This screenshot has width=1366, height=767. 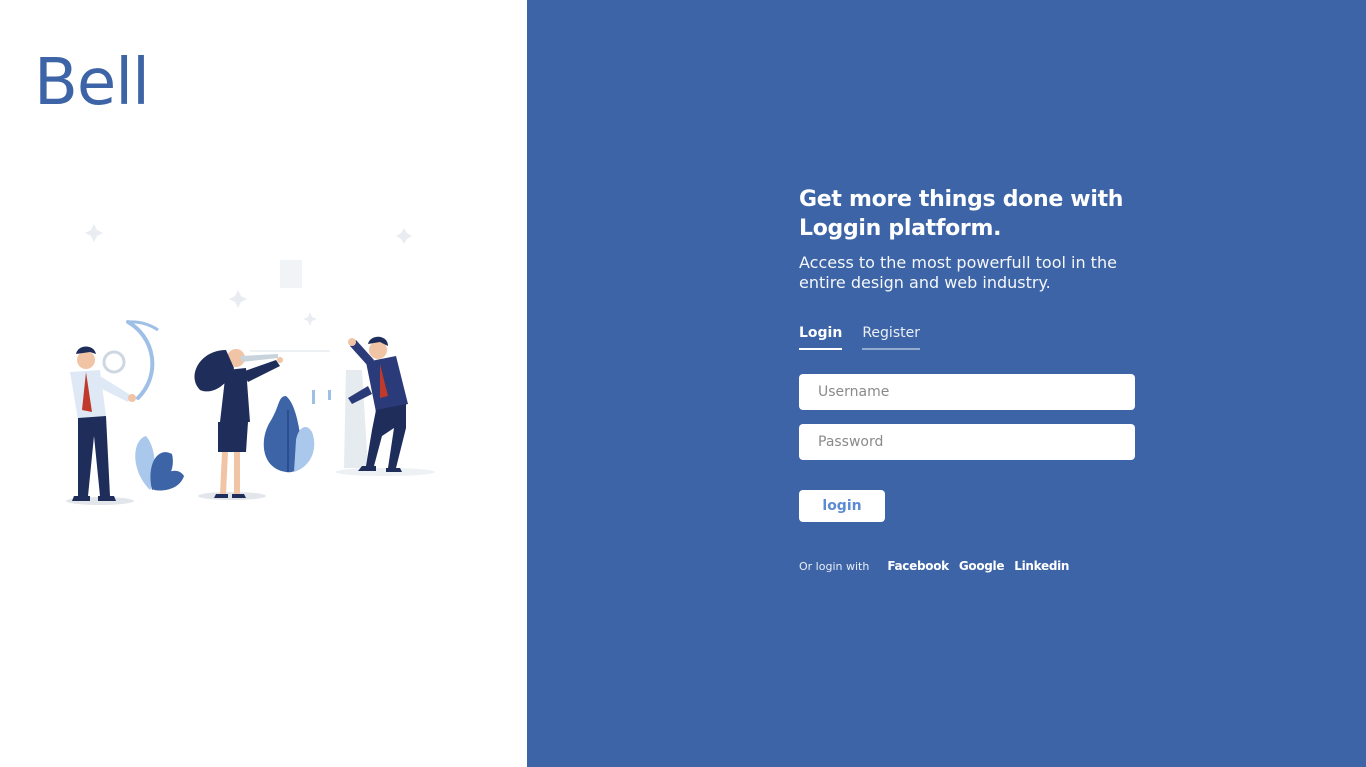 I want to click on headline-line-2: Loggin platform., so click(x=900, y=228).